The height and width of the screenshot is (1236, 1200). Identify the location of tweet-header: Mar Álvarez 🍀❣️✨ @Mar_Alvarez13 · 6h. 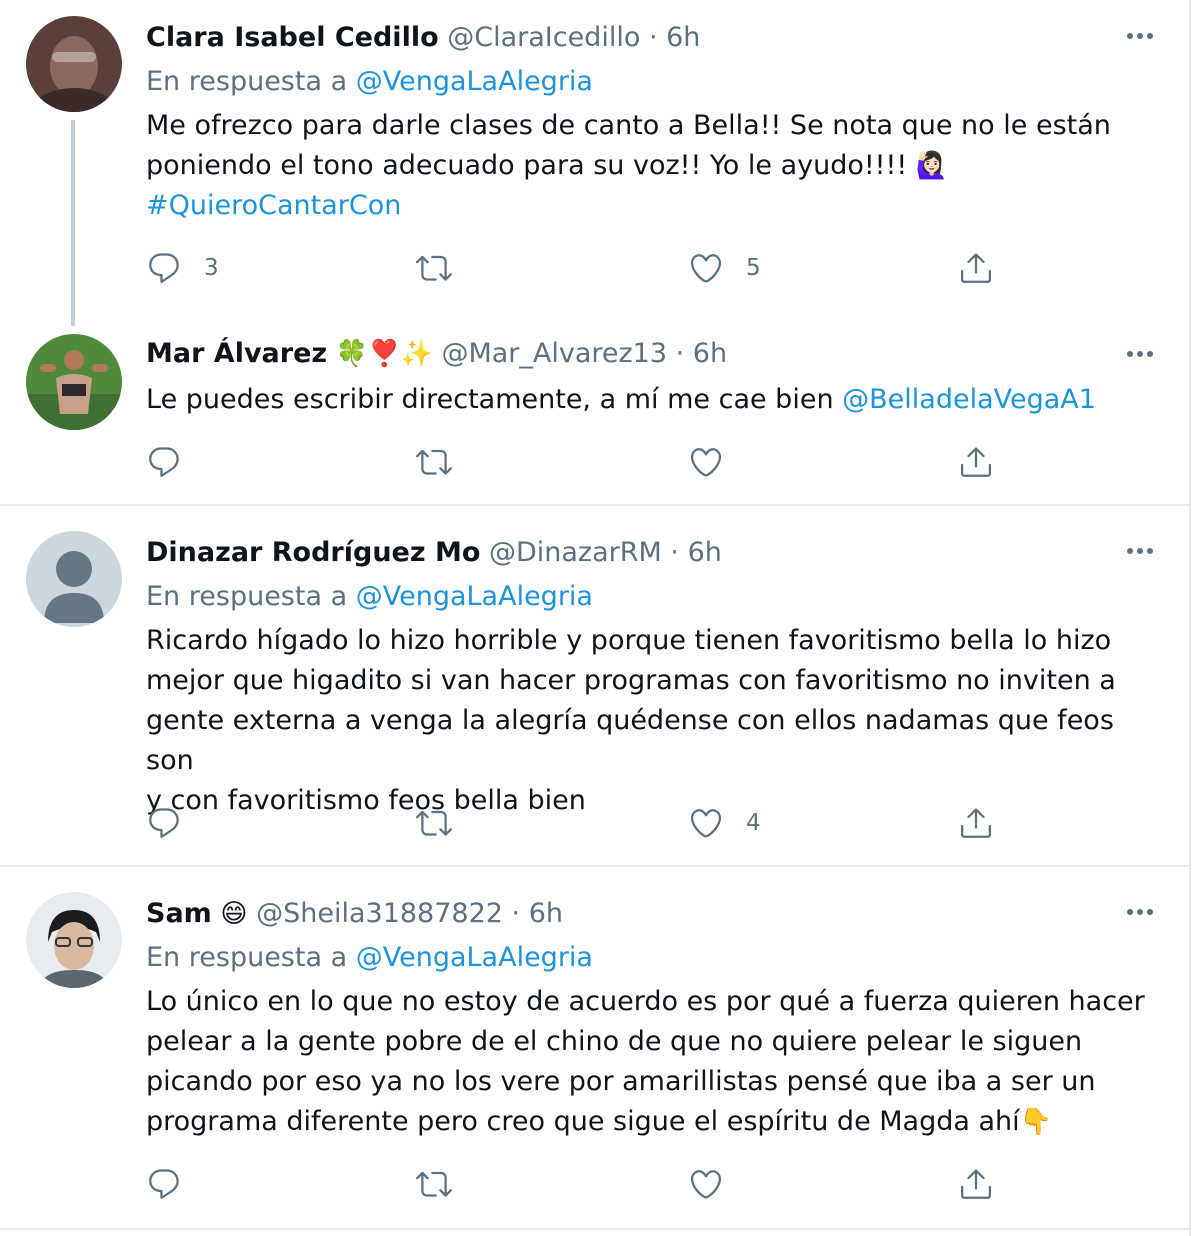
(436, 354).